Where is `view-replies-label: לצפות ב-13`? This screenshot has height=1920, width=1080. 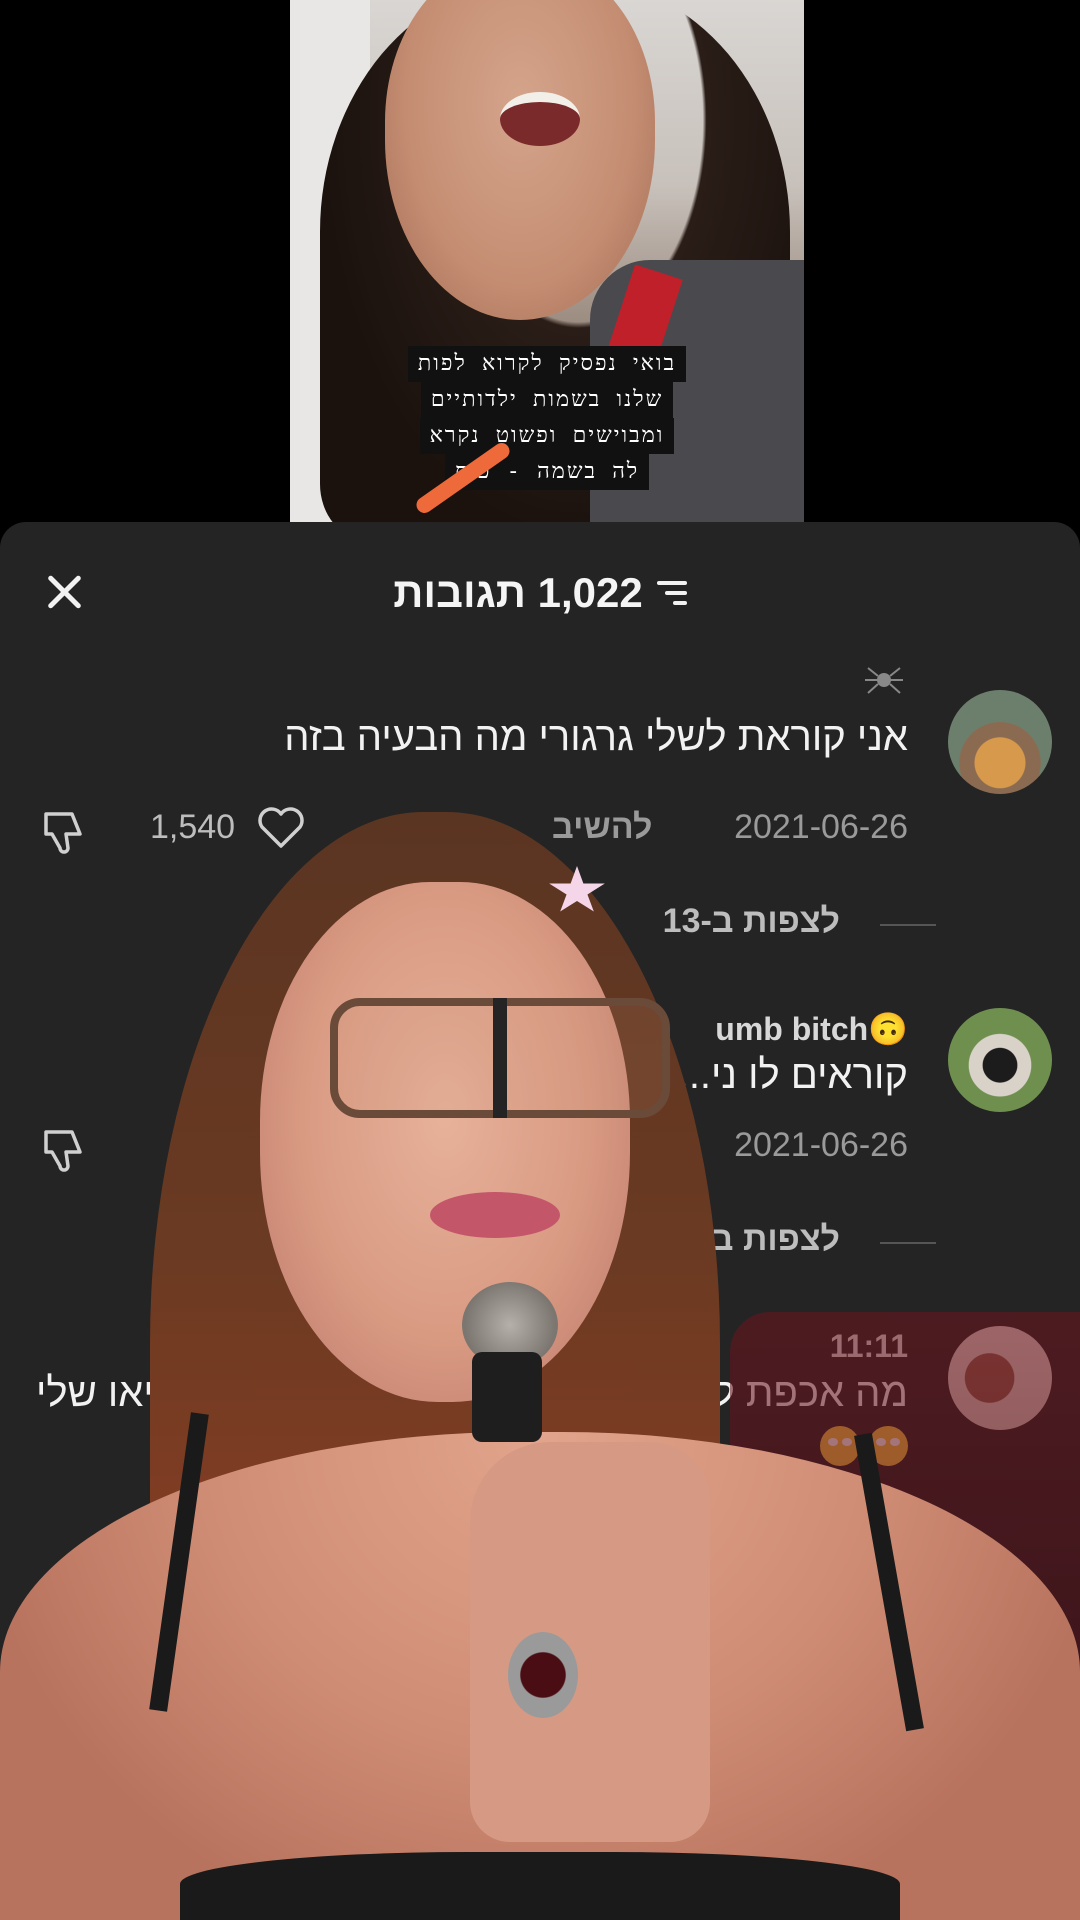
view-replies-label: לצפות ב-13 is located at coordinates (751, 921).